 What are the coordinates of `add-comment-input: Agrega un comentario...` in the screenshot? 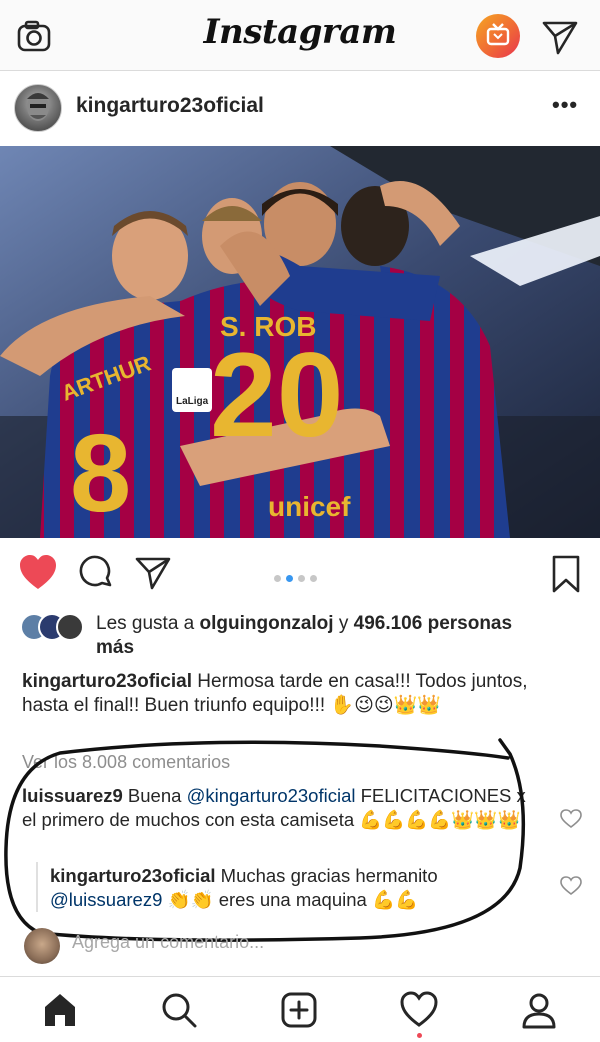 It's located at (168, 942).